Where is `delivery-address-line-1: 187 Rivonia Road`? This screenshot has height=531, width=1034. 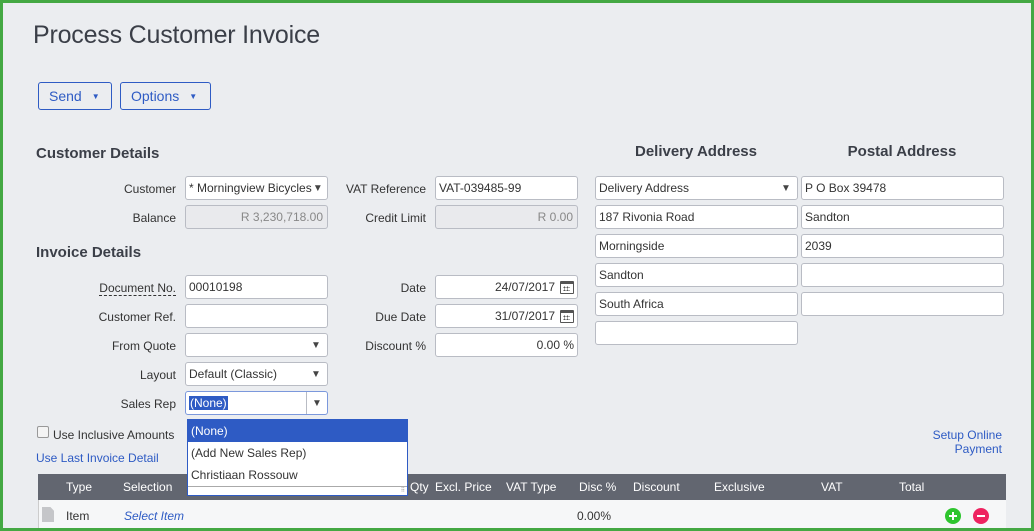 delivery-address-line-1: 187 Rivonia Road is located at coordinates (696, 217).